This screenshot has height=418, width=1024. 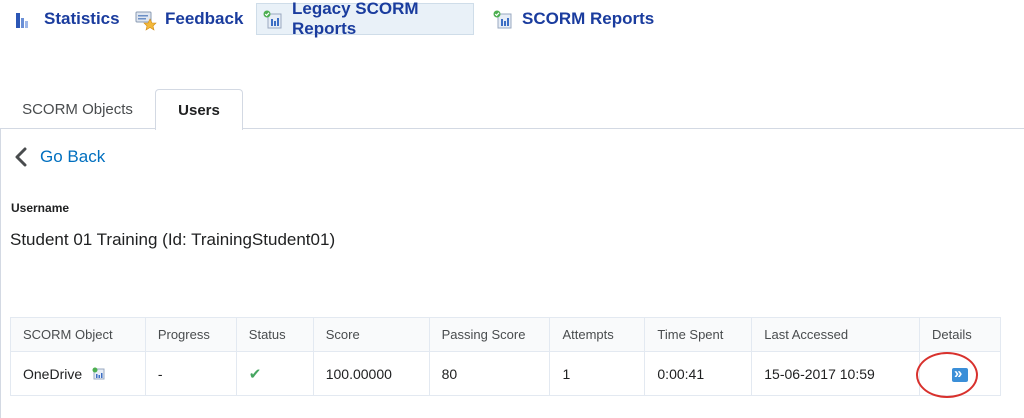 I want to click on cell-passing-score: 80, so click(x=489, y=373).